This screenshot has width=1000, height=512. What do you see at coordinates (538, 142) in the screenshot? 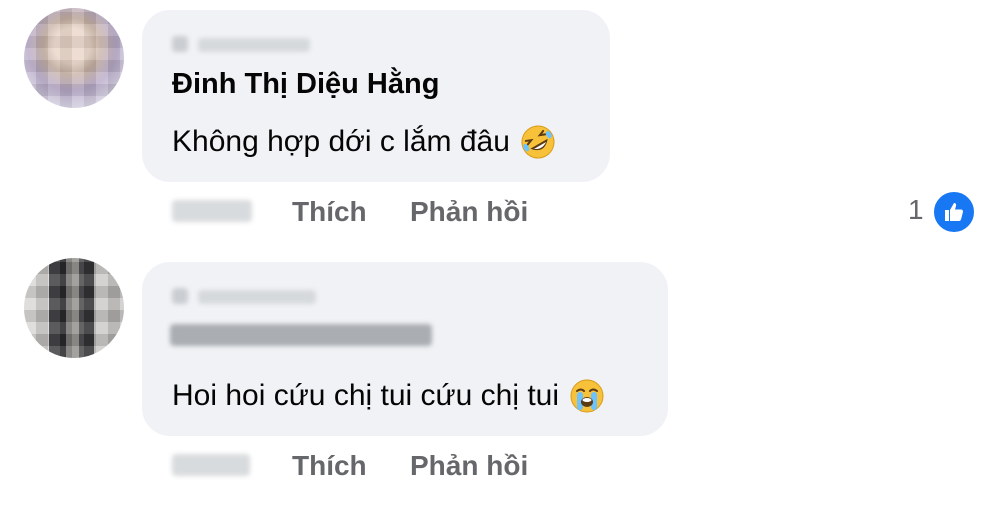
I see `rolling-on-floor-laughing-emoji` at bounding box center [538, 142].